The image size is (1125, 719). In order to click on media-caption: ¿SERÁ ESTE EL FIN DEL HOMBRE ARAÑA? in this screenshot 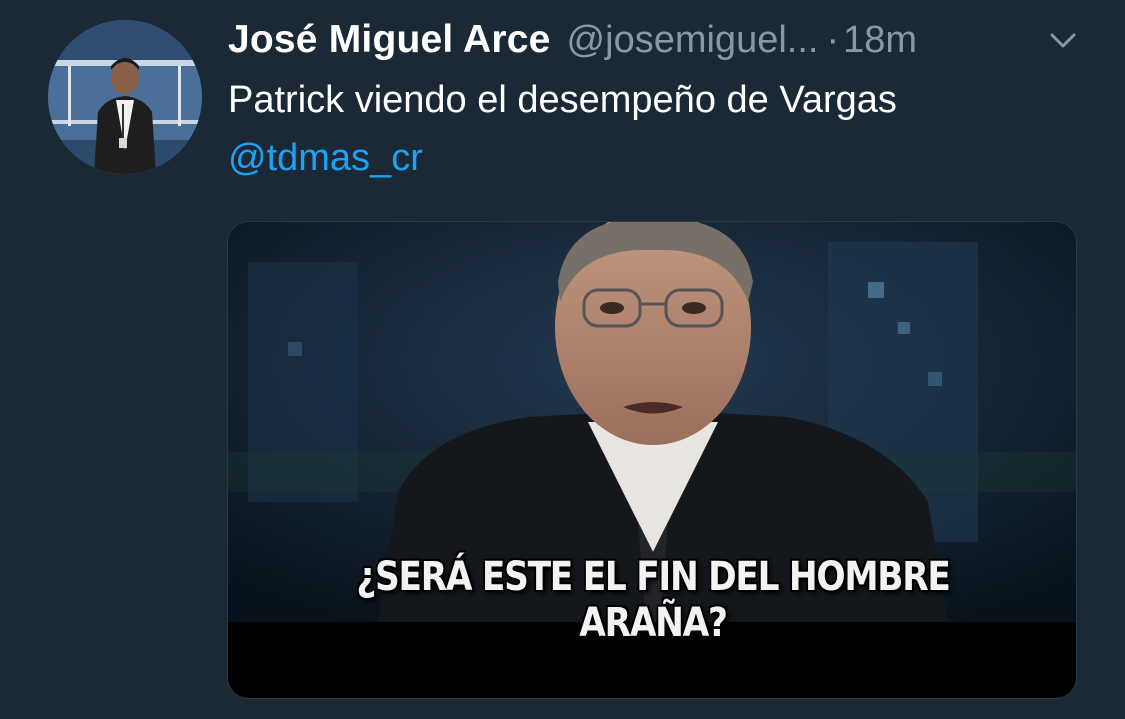, I will do `click(653, 600)`.